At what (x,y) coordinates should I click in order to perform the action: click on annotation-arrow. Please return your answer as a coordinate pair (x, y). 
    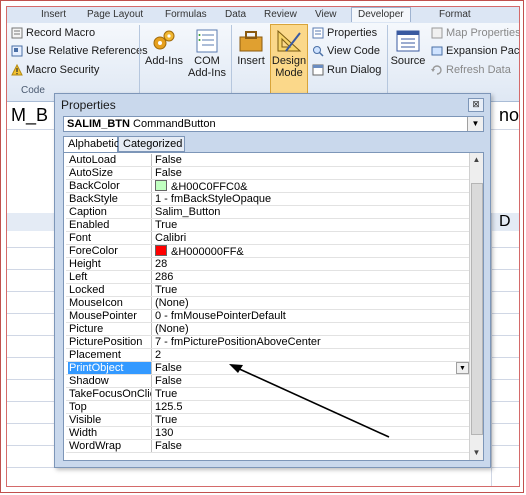
    Looking at the image, I should click on (309, 401).